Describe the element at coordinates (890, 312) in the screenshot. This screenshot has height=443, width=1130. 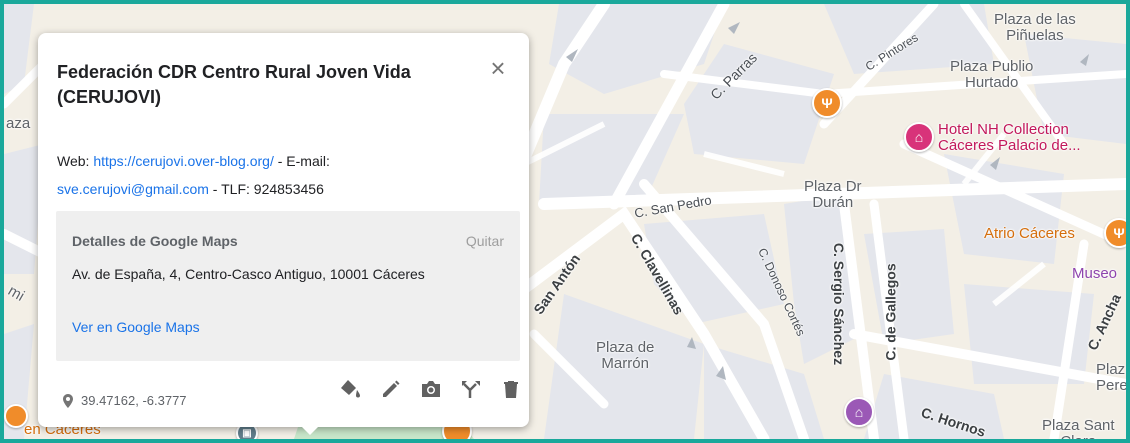
I see `label-c-gallegos: C. de Gallegos` at that location.